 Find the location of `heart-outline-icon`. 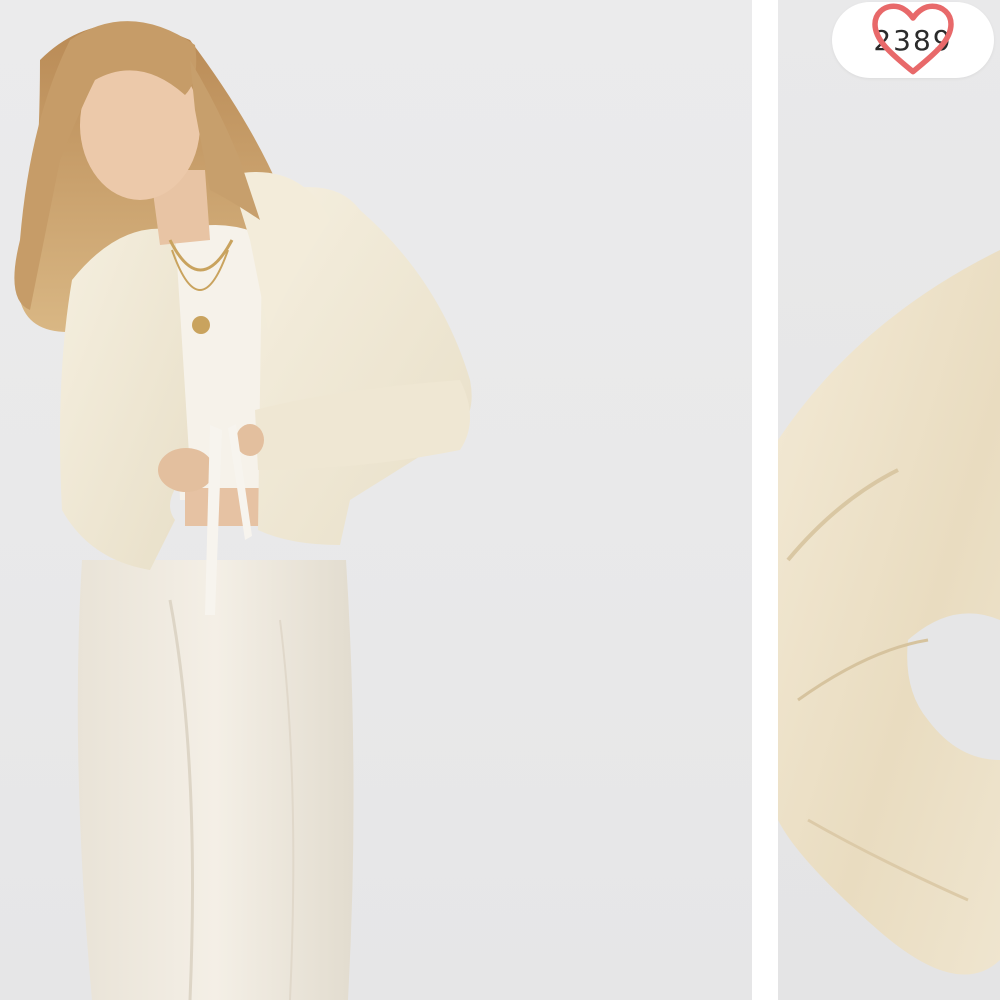

heart-outline-icon is located at coordinates (913, 39).